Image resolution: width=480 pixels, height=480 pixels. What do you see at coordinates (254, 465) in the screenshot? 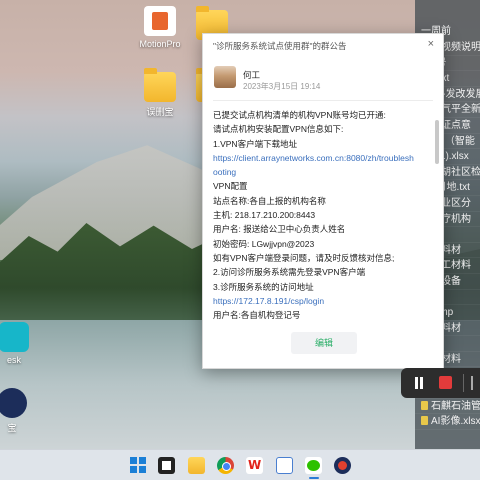
I see `wps-icon` at bounding box center [254, 465].